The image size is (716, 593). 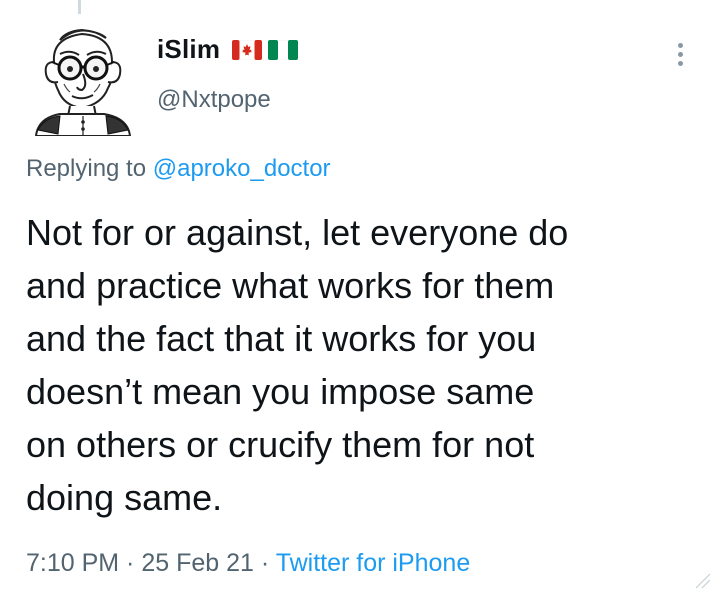 I want to click on reply-prefix: Replying to, so click(x=86, y=168).